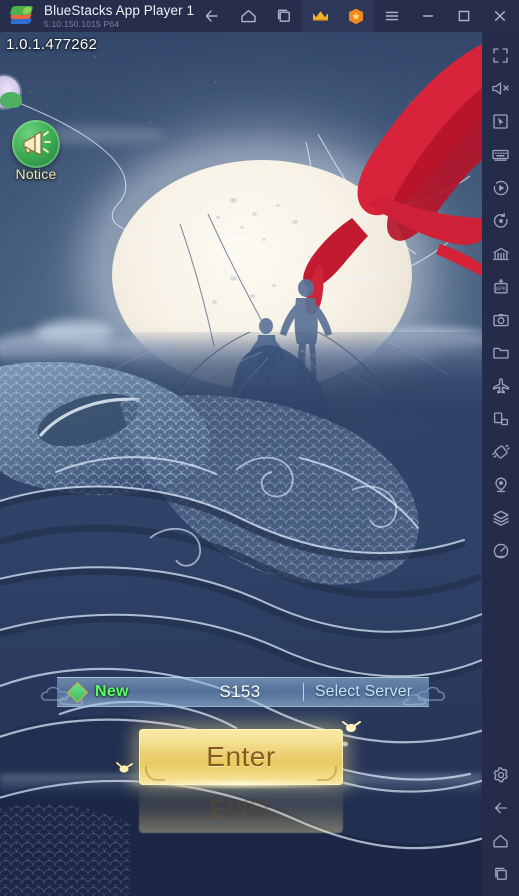 The height and width of the screenshot is (896, 519). I want to click on copy-window-icon, so click(284, 15).